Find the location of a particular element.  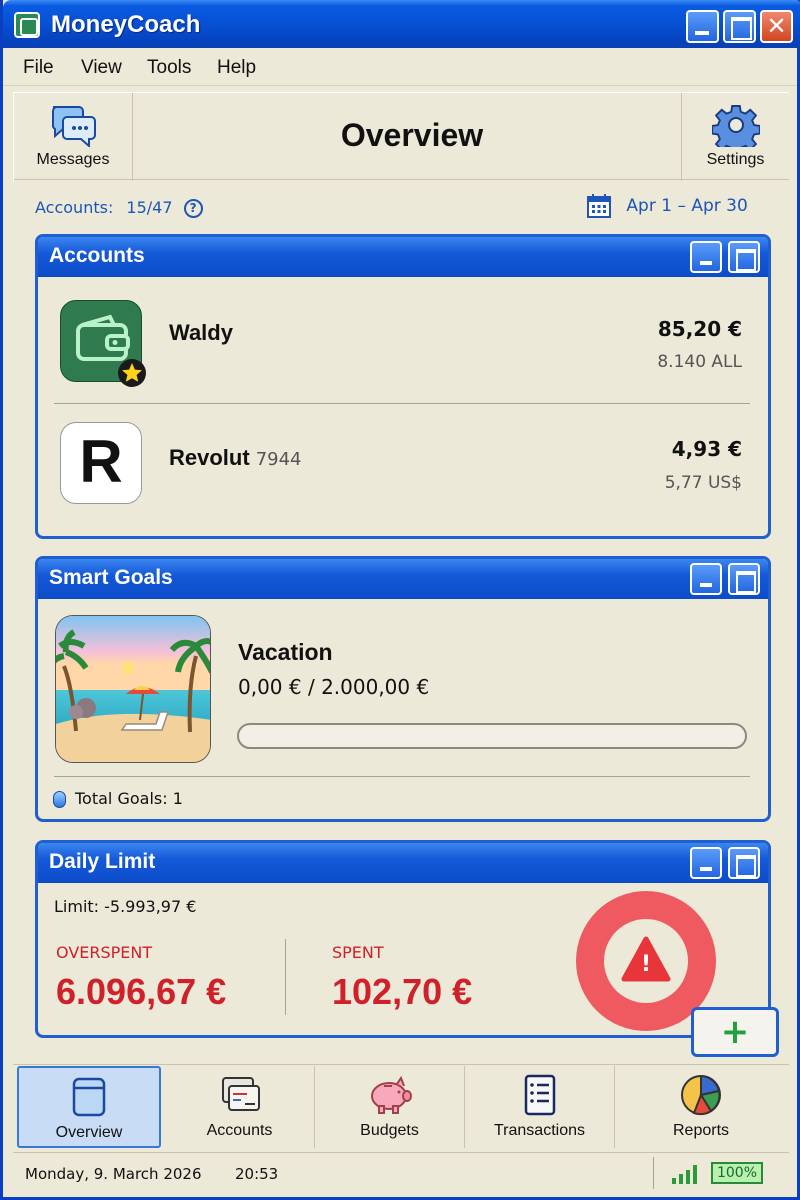

account-name: Revolut 7944 is located at coordinates (235, 457).